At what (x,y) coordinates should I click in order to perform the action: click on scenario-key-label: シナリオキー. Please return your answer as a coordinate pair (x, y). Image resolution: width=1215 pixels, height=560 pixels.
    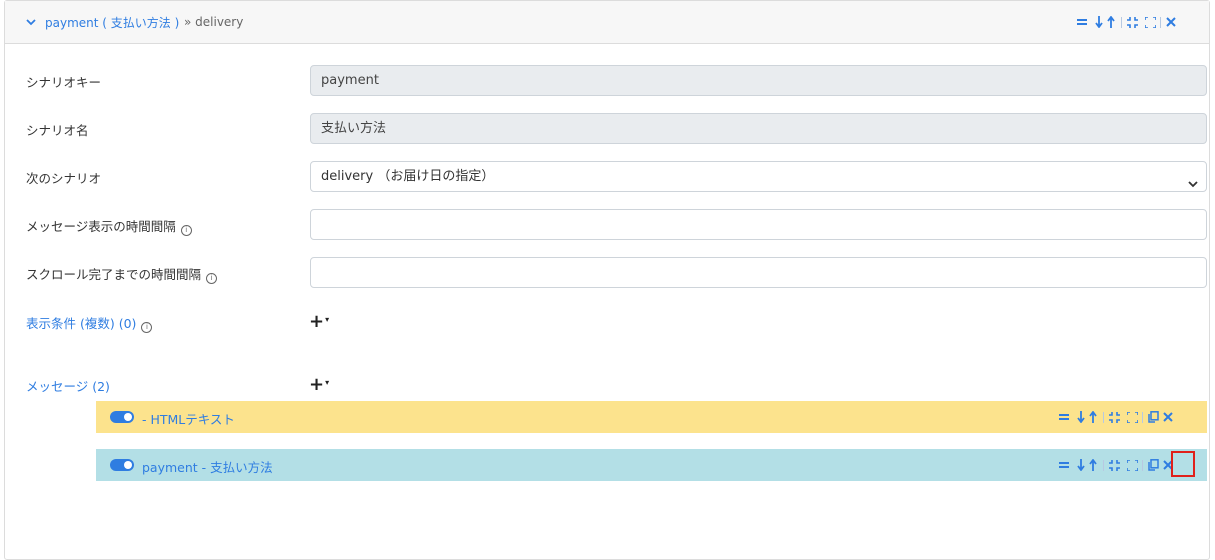
    Looking at the image, I should click on (64, 82).